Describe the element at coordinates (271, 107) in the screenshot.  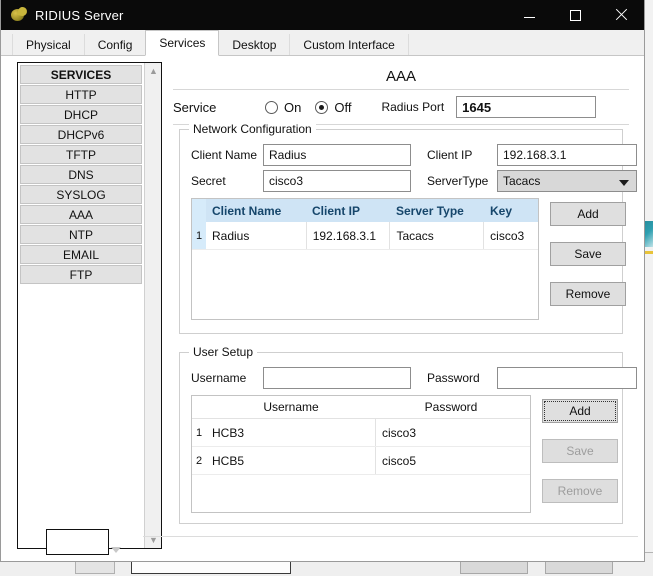
I see `service-on-radio` at that location.